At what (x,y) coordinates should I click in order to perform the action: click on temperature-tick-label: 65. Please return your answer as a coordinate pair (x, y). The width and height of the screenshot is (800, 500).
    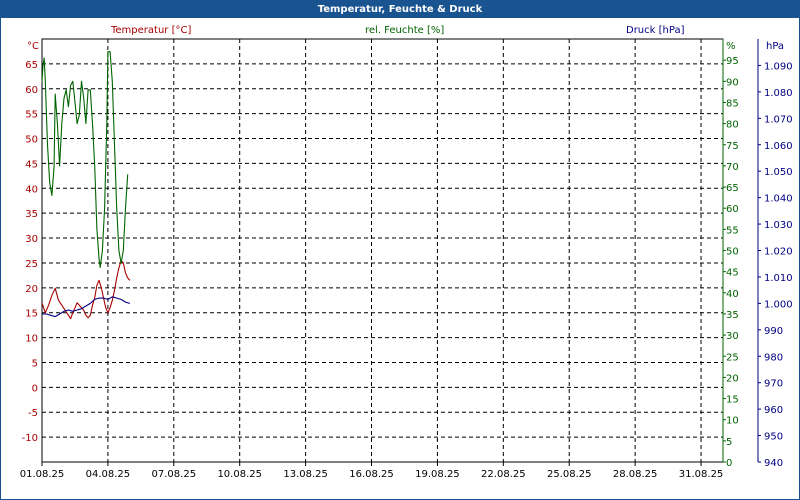
    Looking at the image, I should click on (31, 65).